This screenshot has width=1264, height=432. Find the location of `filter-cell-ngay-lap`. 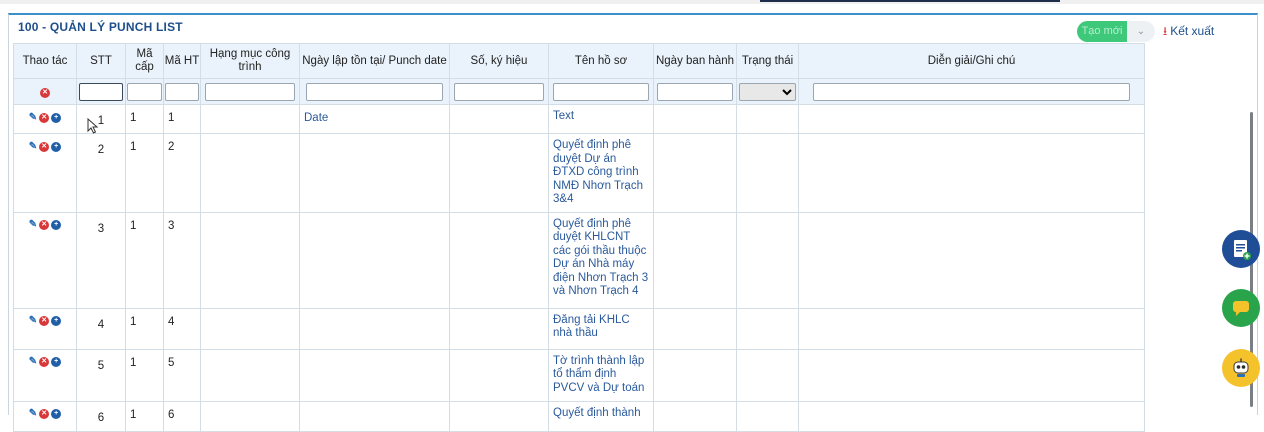

filter-cell-ngay-lap is located at coordinates (374, 91).